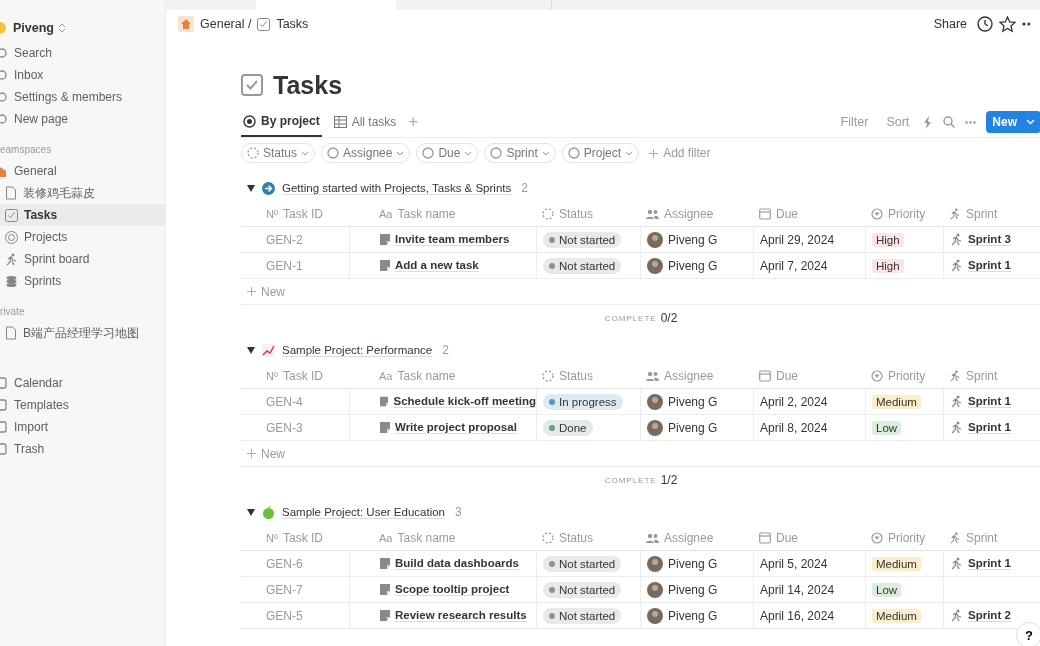  I want to click on star-icon, so click(1007, 24).